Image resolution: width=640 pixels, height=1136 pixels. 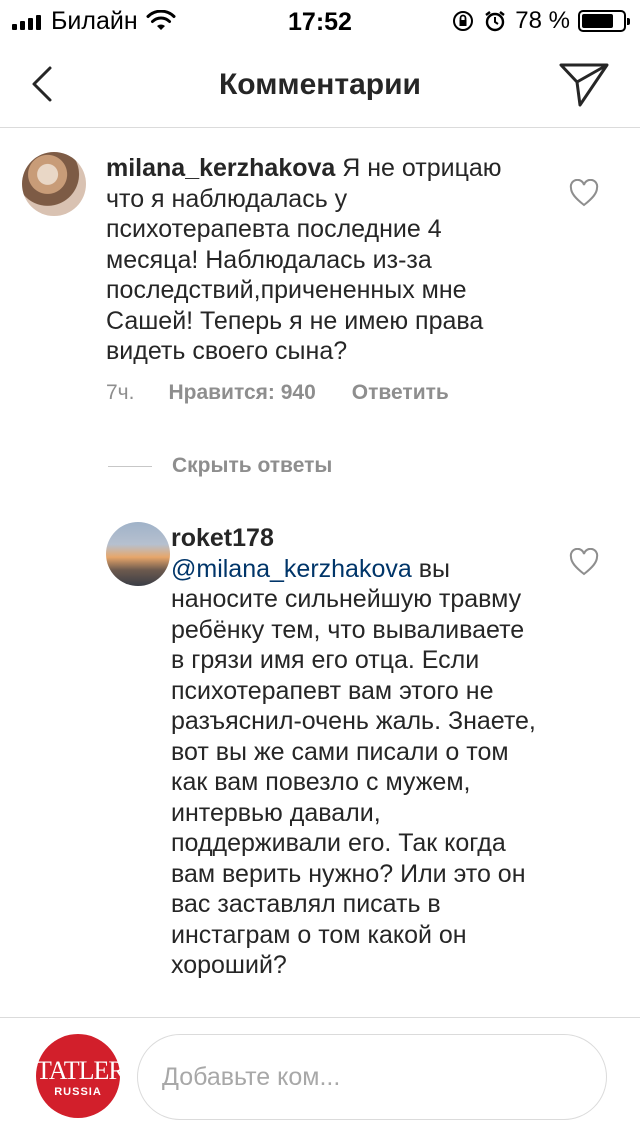 What do you see at coordinates (400, 393) in the screenshot?
I see `reply-button: Ответить` at bounding box center [400, 393].